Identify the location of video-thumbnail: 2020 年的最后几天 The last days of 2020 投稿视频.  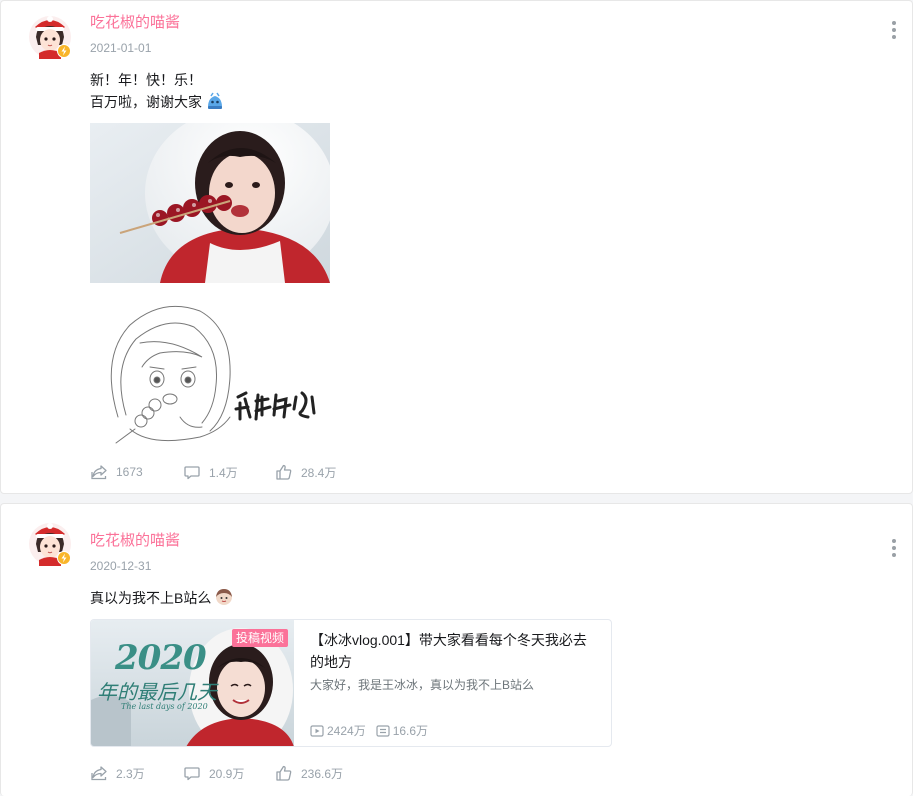
(192, 683).